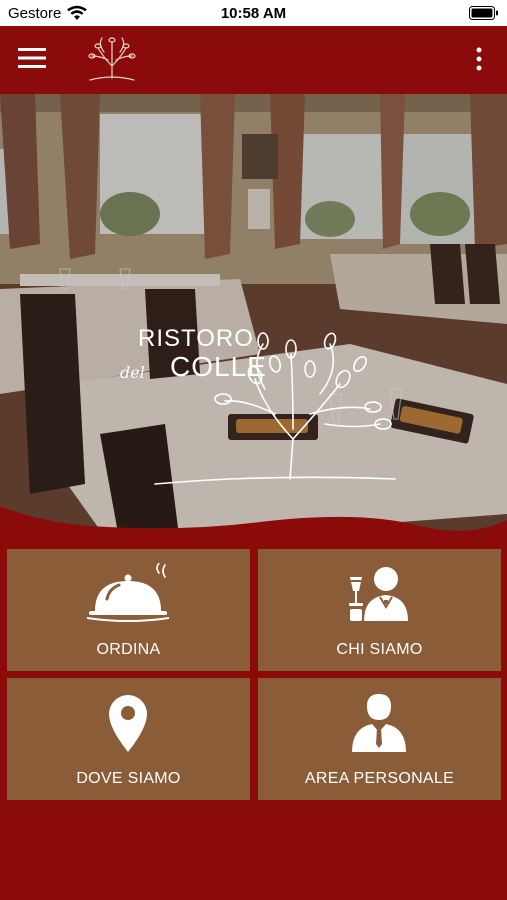 This screenshot has width=507, height=900. Describe the element at coordinates (379, 649) in the screenshot. I see `about-us-tile-label: CHI SIAMO` at that location.